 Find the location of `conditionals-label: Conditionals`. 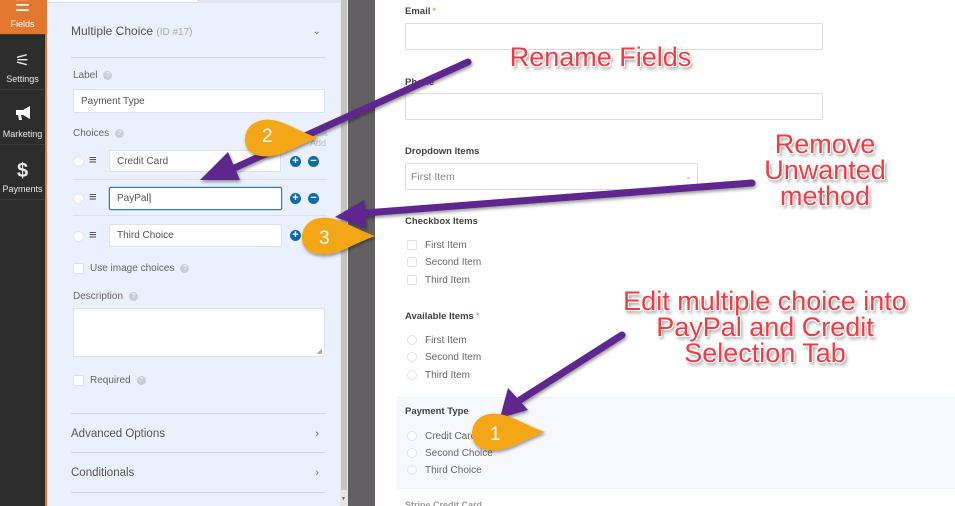

conditionals-label: Conditionals is located at coordinates (103, 472).